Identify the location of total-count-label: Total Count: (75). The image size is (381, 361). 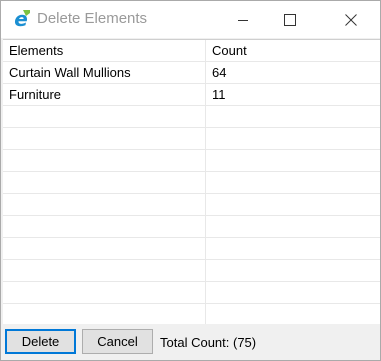
(208, 342).